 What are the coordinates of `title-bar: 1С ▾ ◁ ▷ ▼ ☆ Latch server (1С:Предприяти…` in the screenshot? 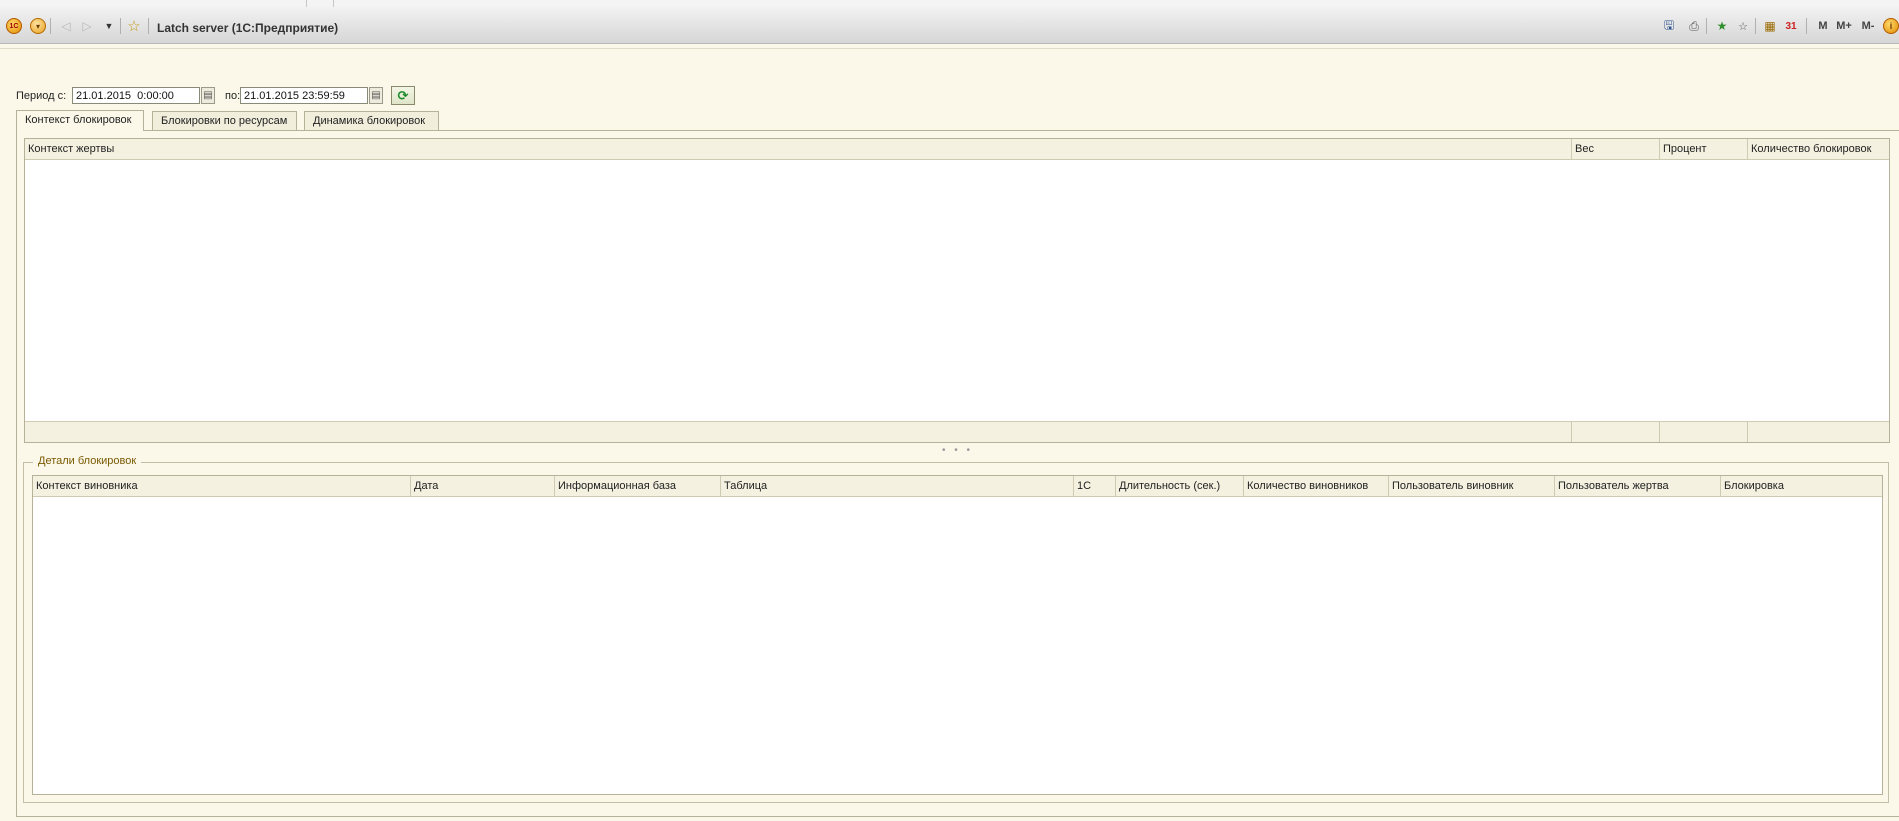 It's located at (949, 25).